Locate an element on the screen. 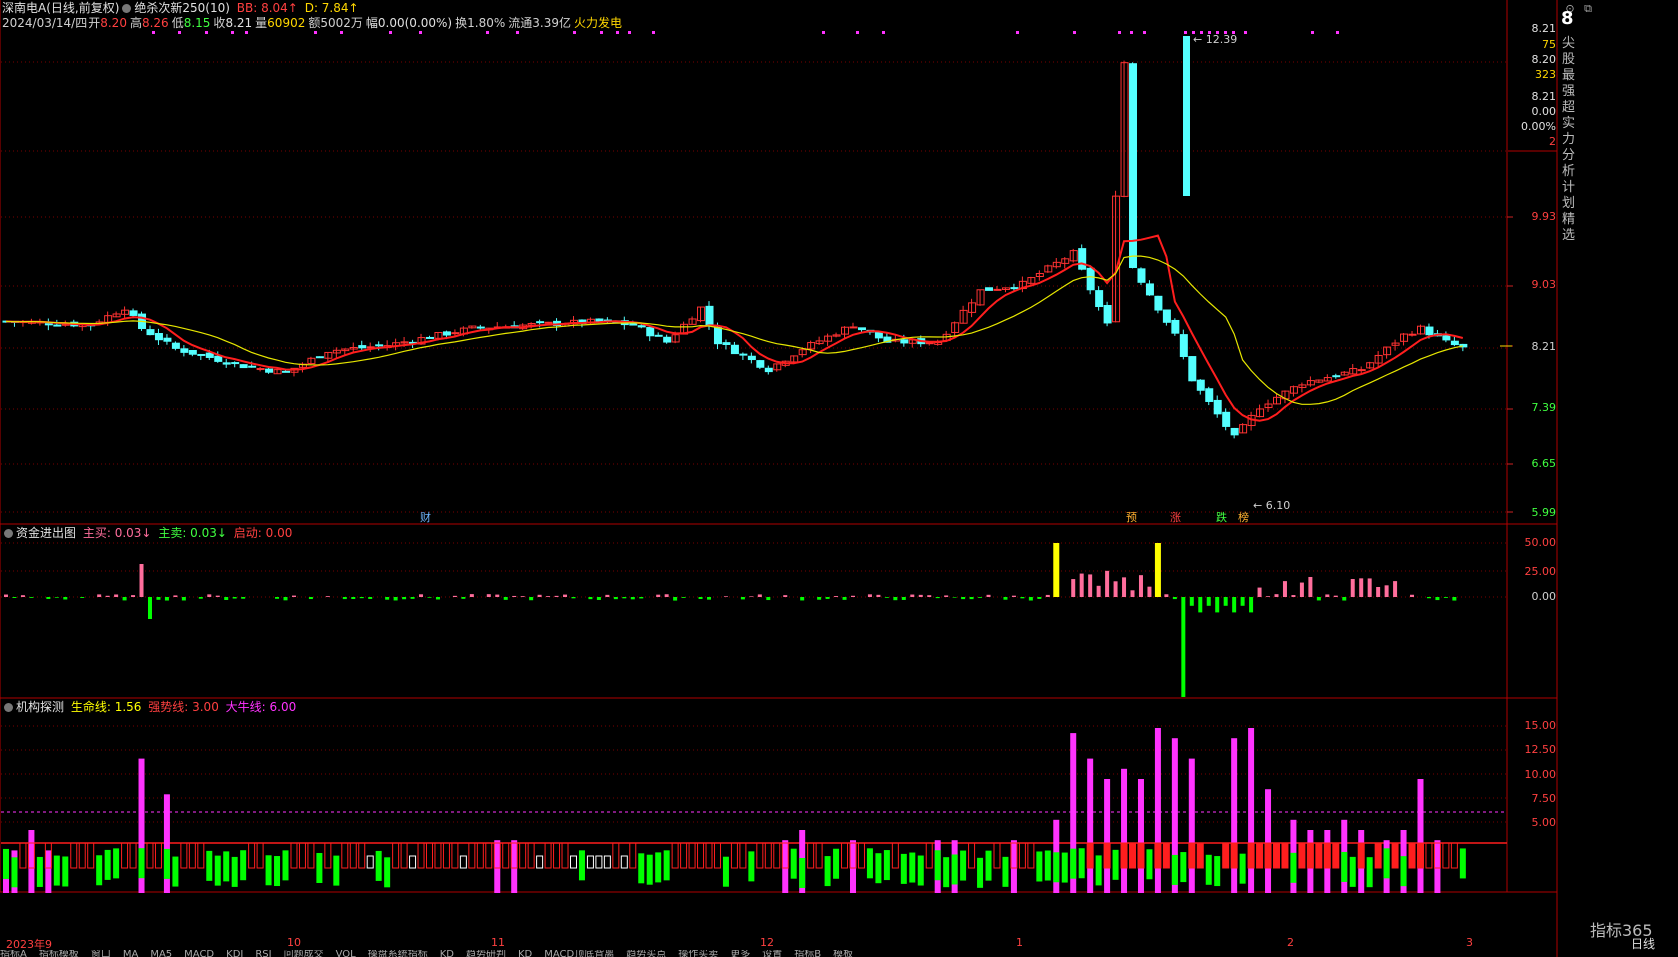 The width and height of the screenshot is (1678, 957). indicator-name: 绝杀次新250(10) is located at coordinates (182, 8).